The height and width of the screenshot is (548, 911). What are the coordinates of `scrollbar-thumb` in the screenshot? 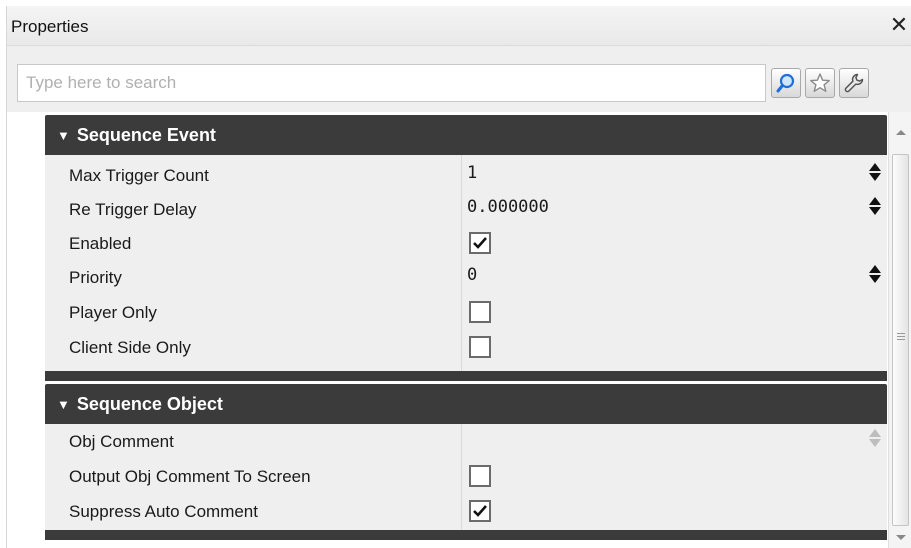 It's located at (900, 340).